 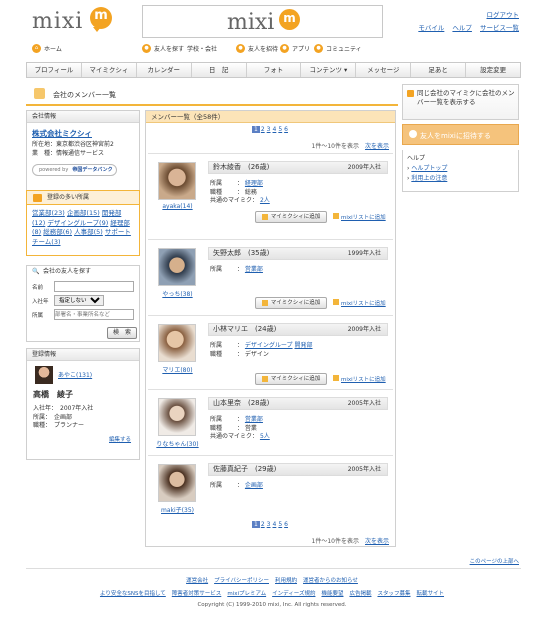 I want to click on banner-mark: m, so click(x=289, y=19).